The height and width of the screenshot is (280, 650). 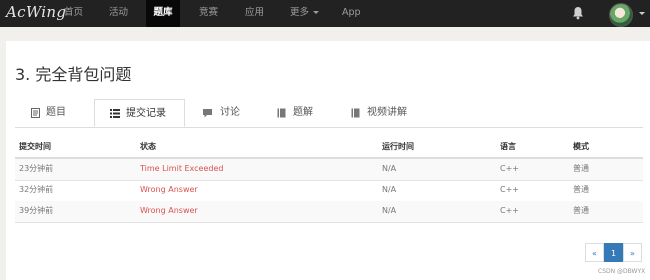 What do you see at coordinates (387, 112) in the screenshot?
I see `tab-label: 视频讲解` at bounding box center [387, 112].